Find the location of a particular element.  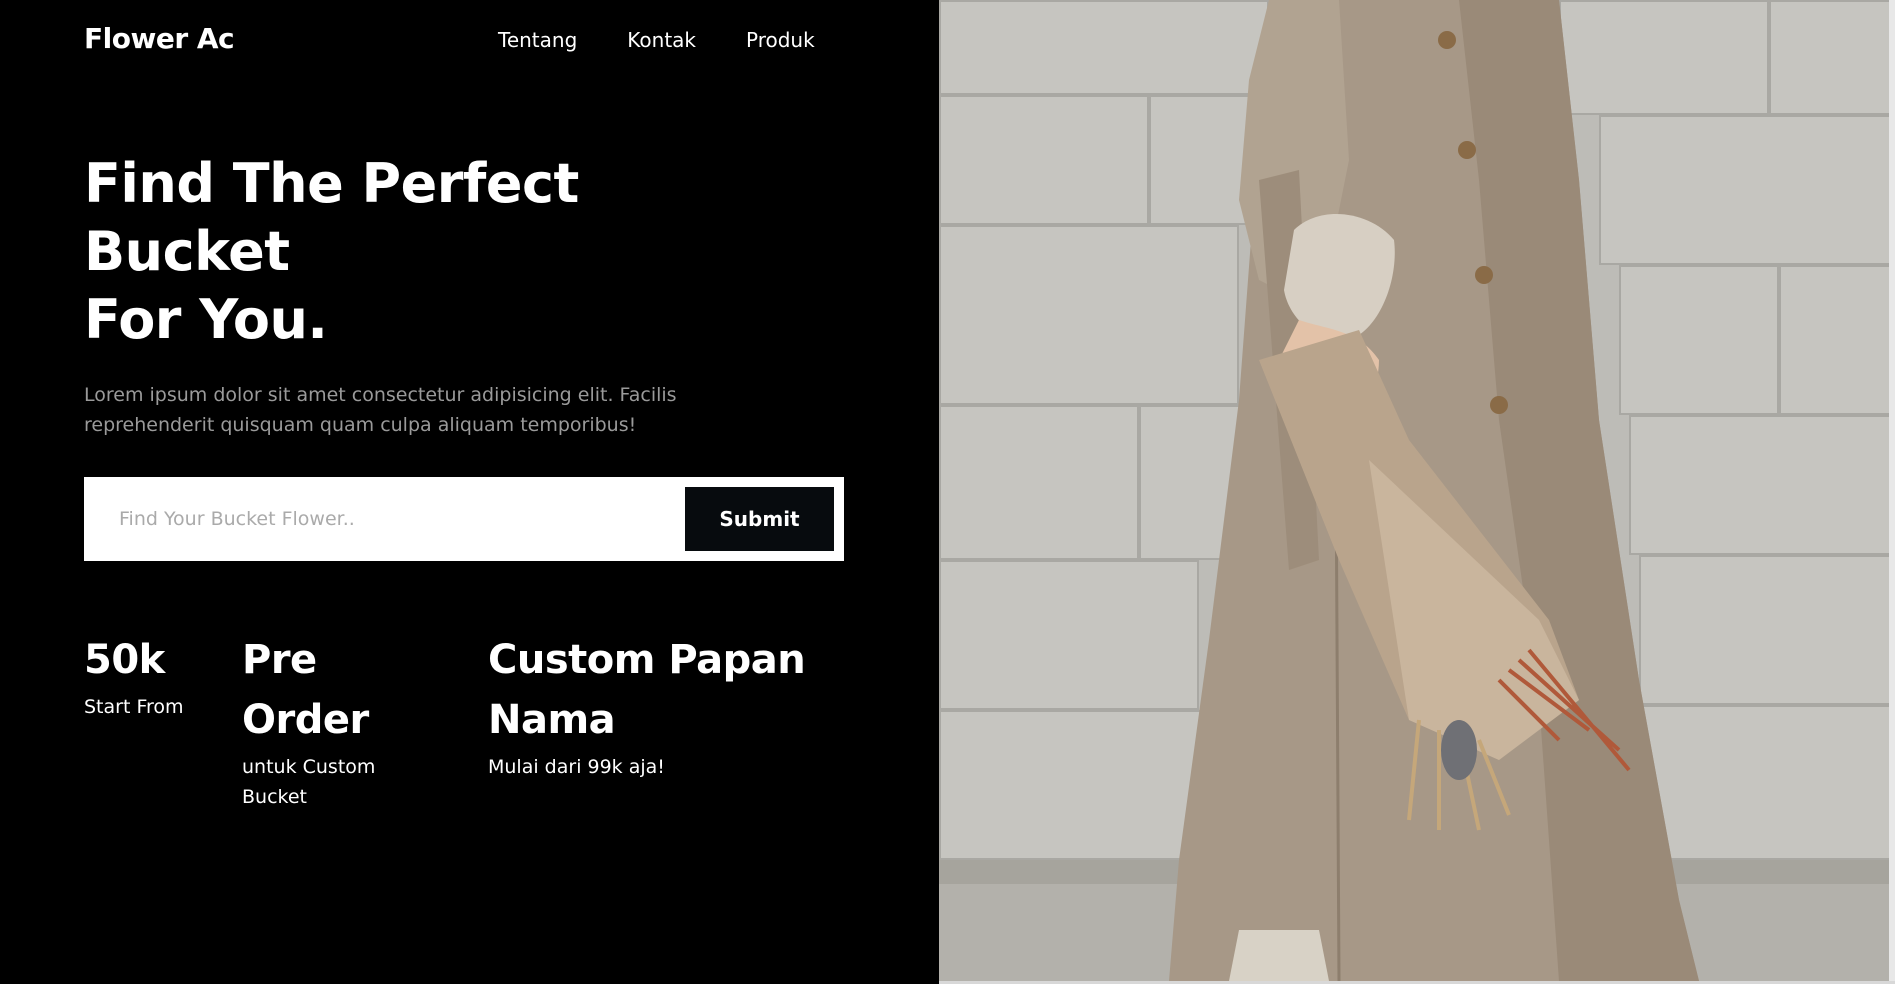

stat-label: Start From is located at coordinates (134, 707).